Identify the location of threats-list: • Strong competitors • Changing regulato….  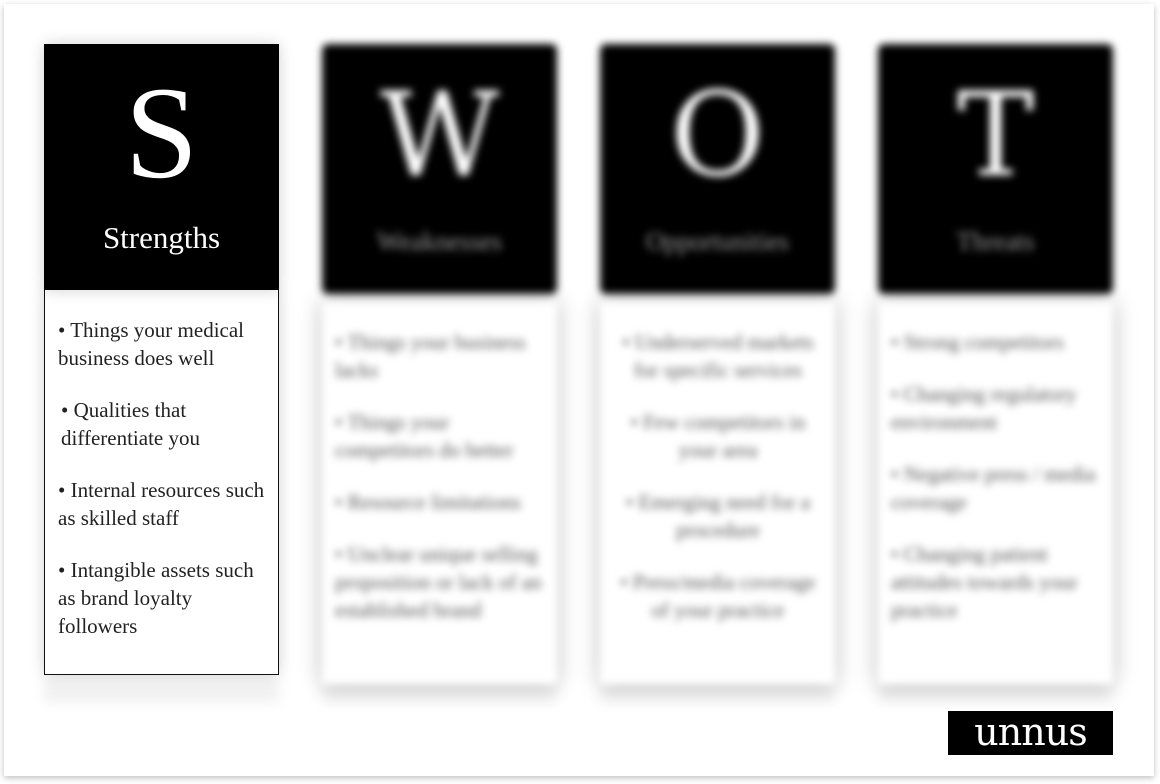
(995, 493).